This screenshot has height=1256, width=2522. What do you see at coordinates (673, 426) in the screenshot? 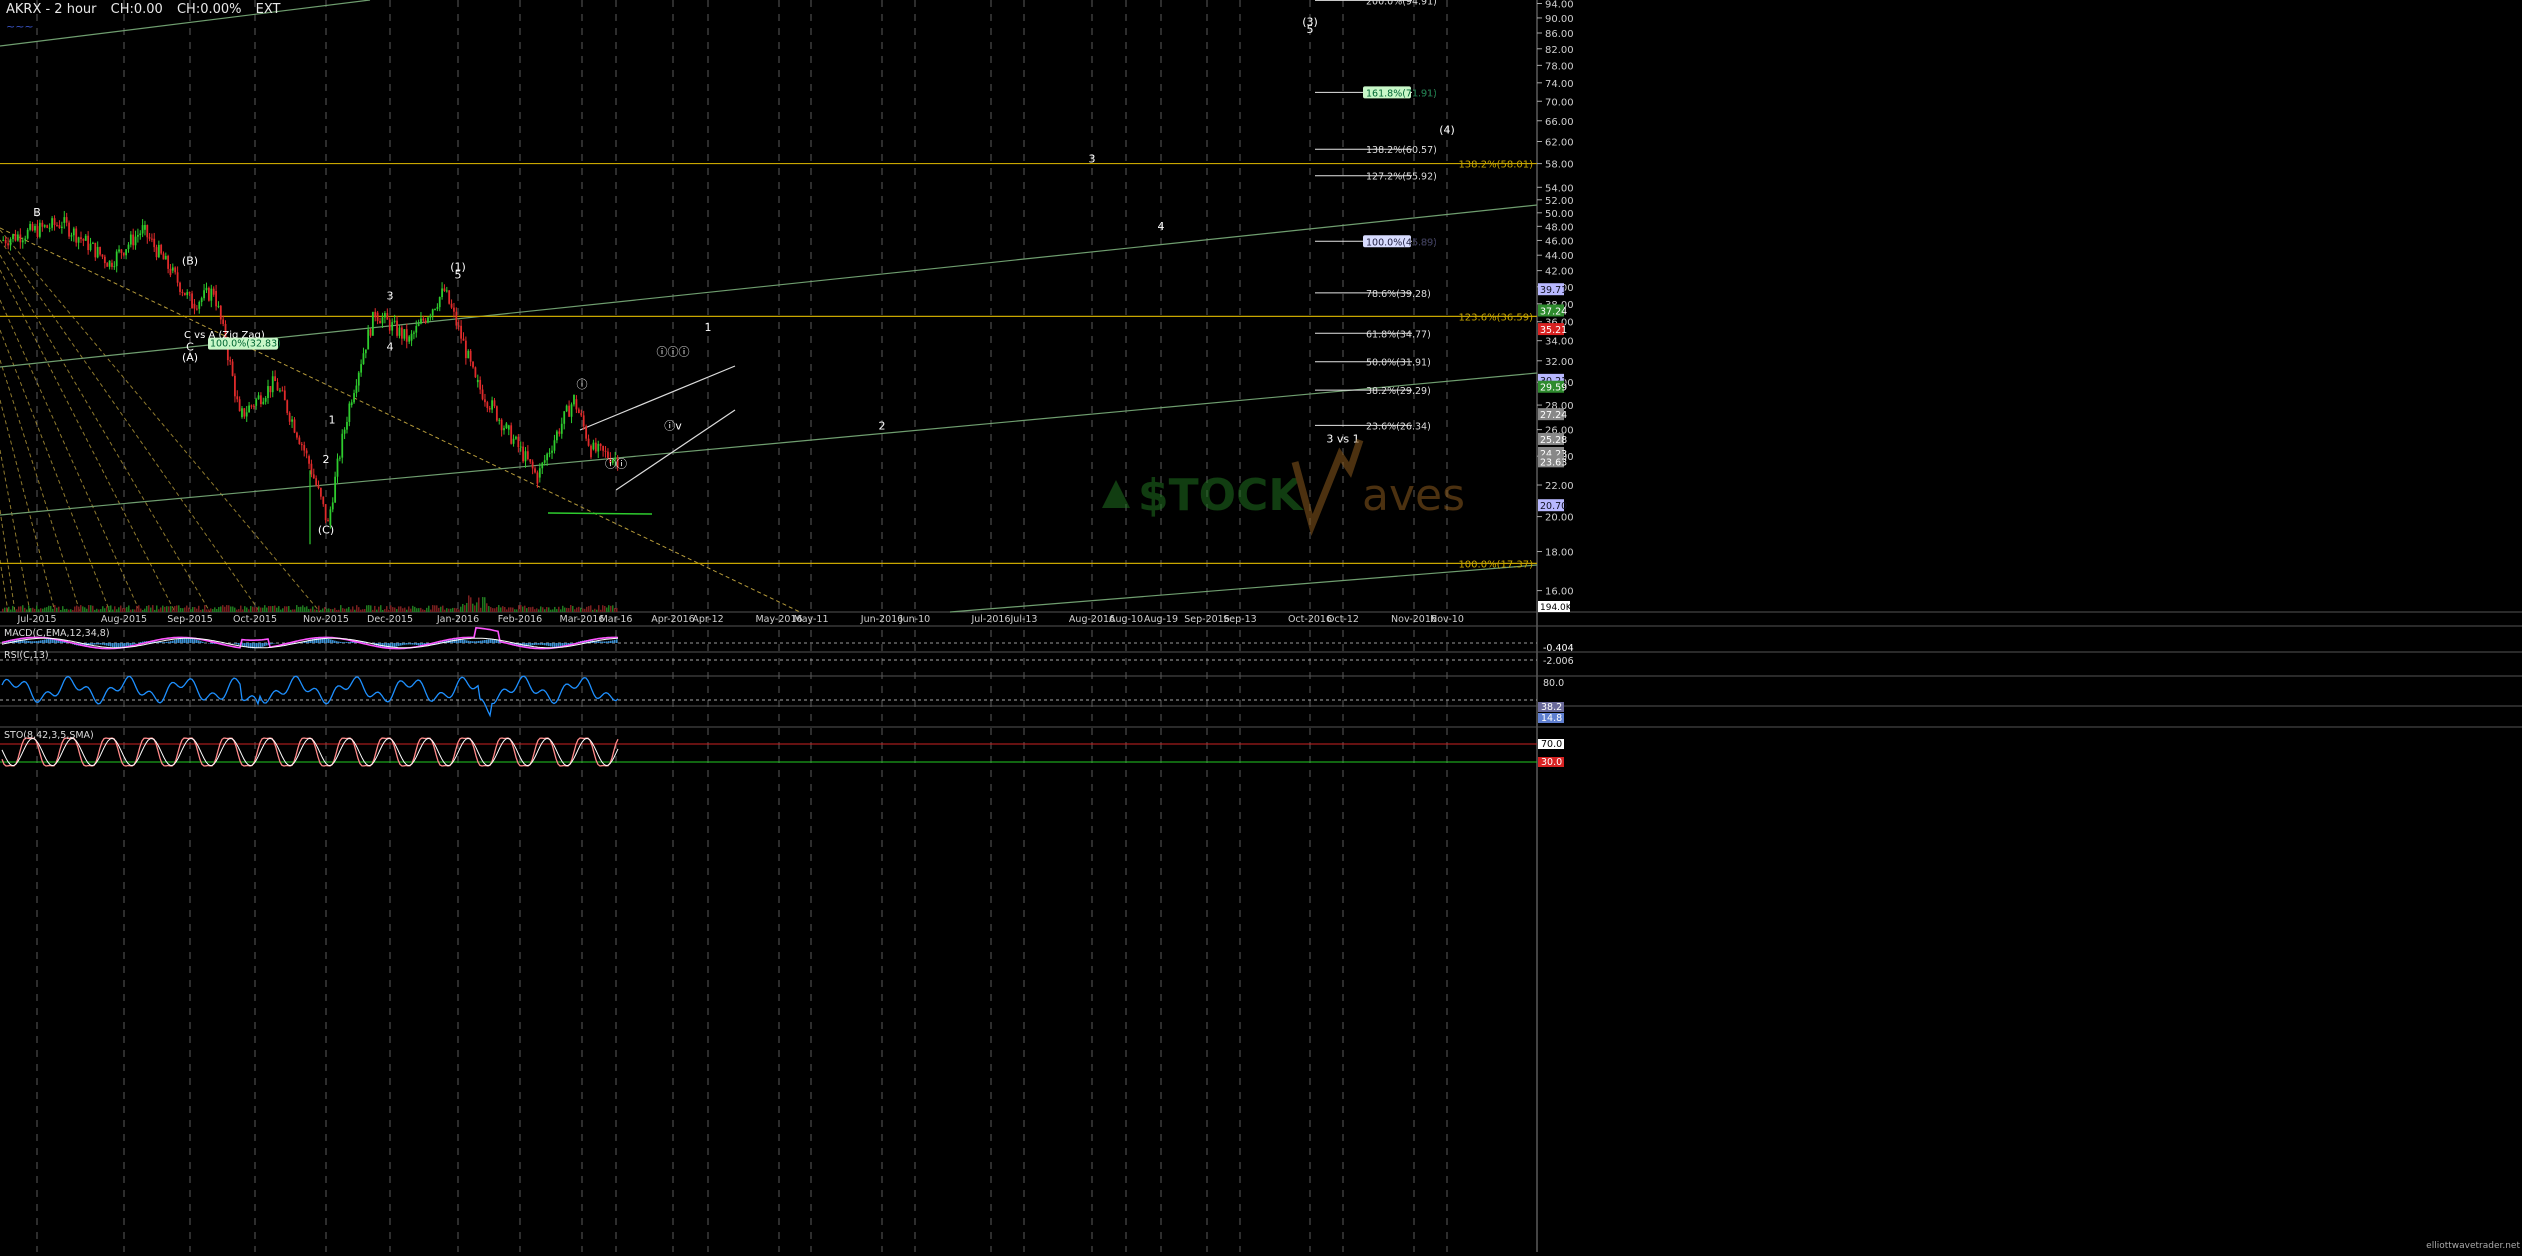
I see `wave-label: ⓘv` at bounding box center [673, 426].